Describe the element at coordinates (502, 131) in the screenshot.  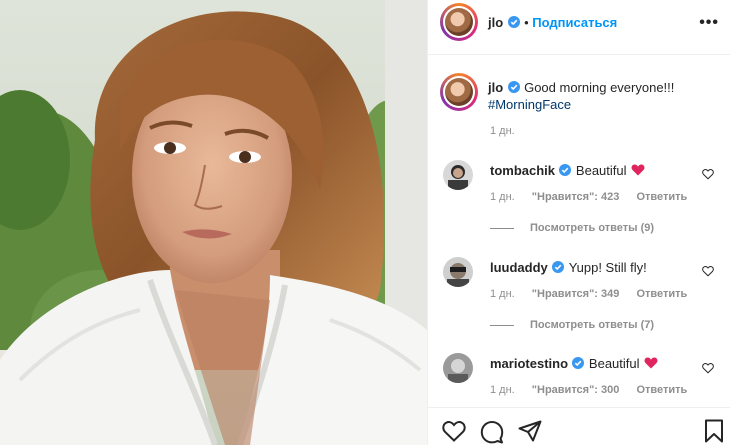
I see `caption-time: 1 дн.` at that location.